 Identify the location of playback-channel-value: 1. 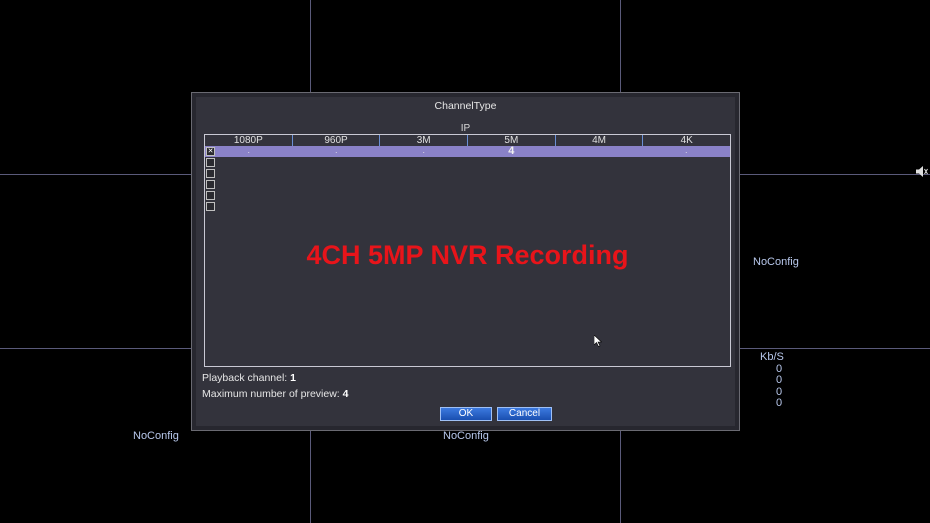
(293, 378).